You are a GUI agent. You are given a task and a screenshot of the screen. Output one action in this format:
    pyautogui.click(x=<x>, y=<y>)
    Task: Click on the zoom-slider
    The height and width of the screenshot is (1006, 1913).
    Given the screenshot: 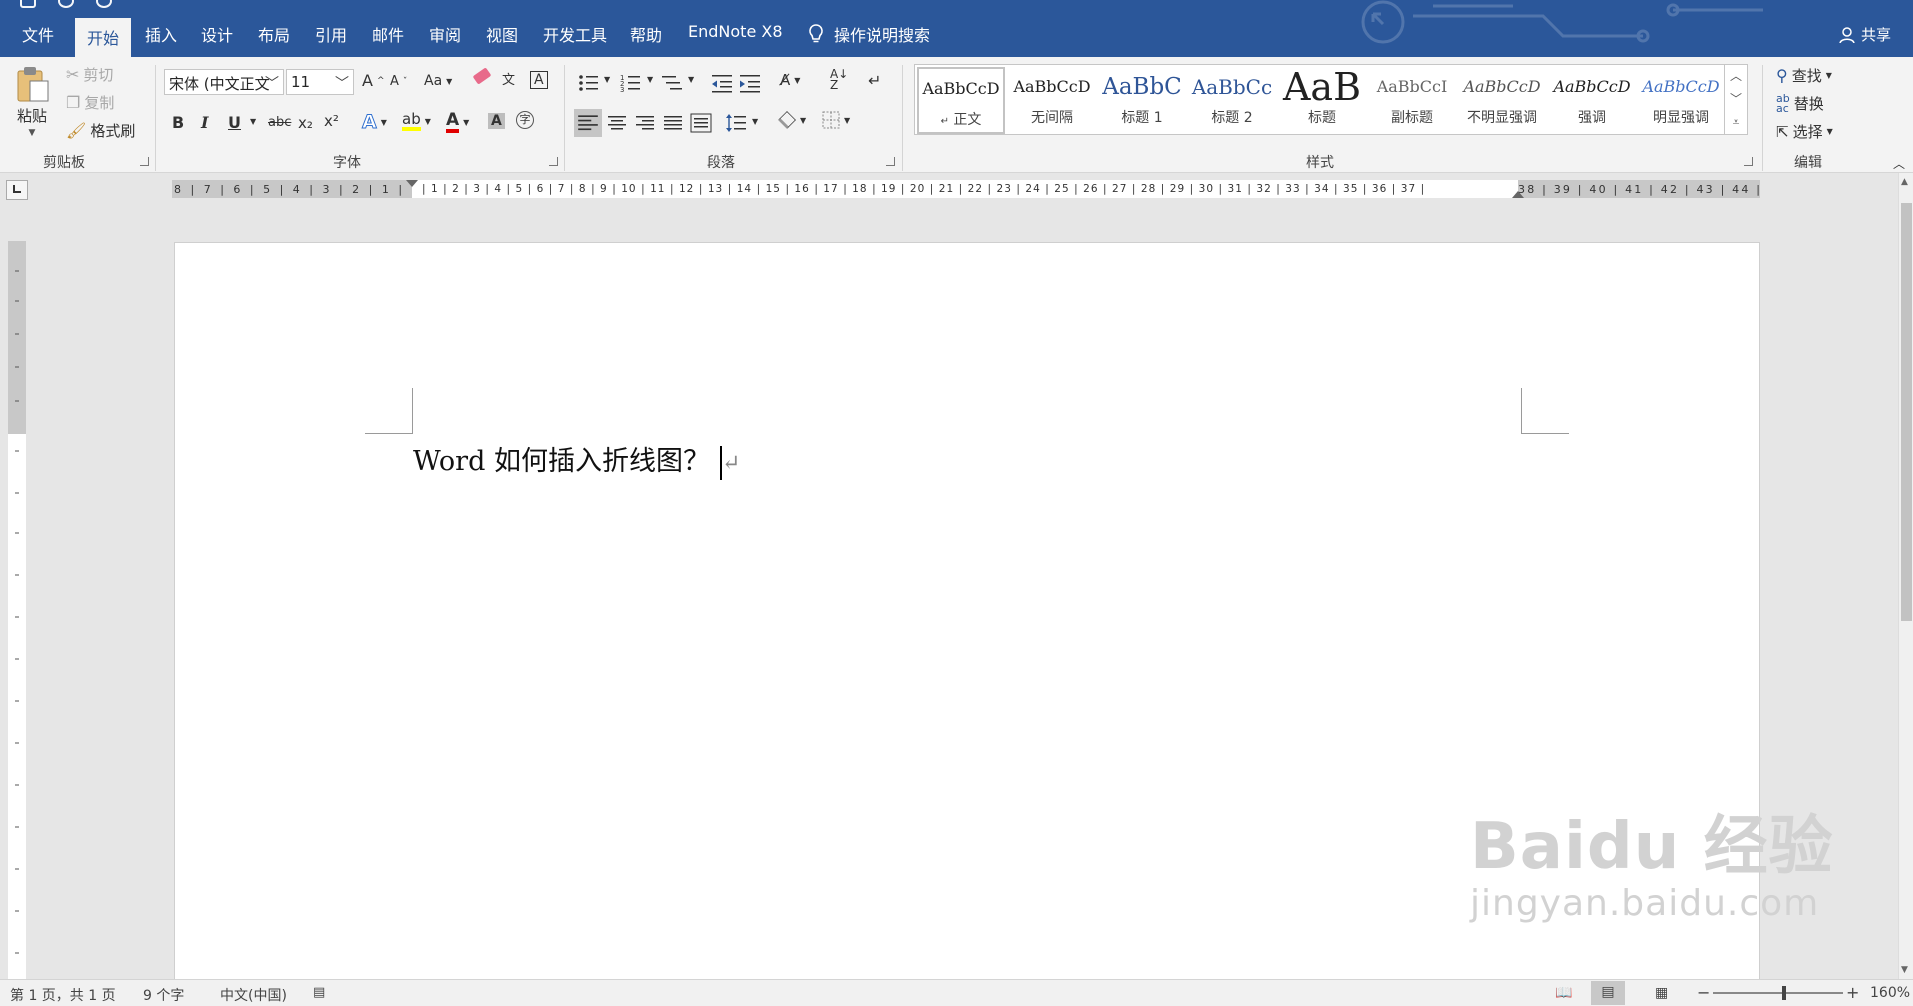 What is the action you would take?
    pyautogui.click(x=1778, y=993)
    